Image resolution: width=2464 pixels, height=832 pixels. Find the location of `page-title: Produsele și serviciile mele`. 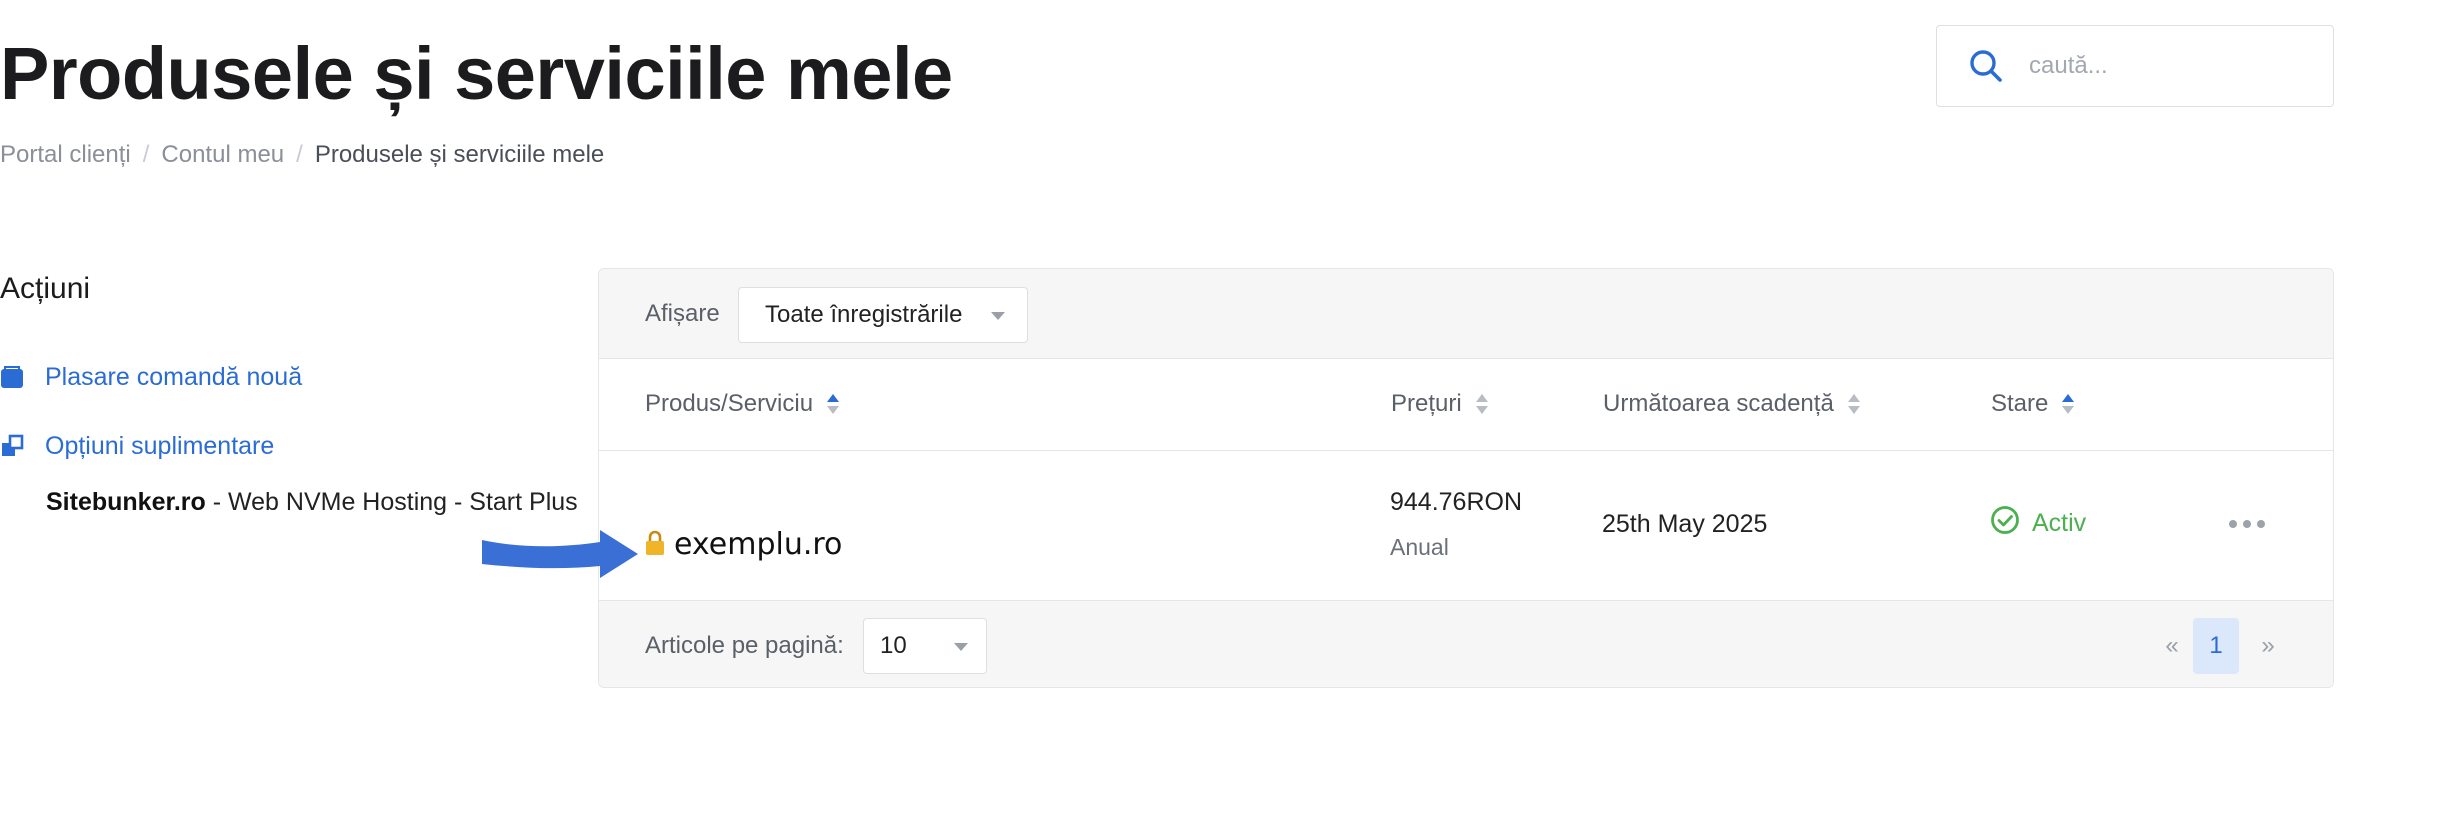

page-title: Produsele și serviciile mele is located at coordinates (476, 73).